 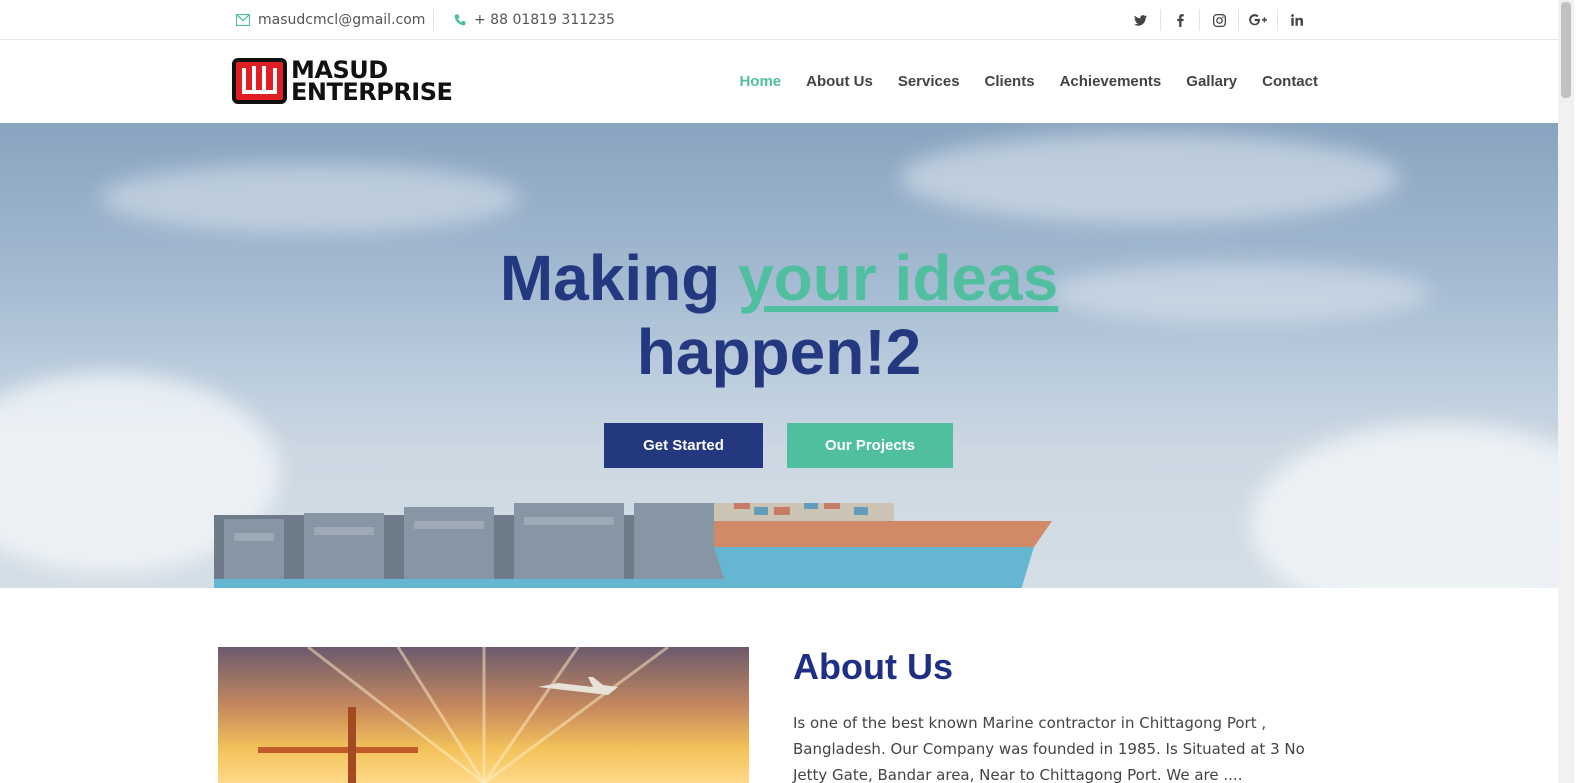 What do you see at coordinates (483, 715) in the screenshot?
I see `about-image` at bounding box center [483, 715].